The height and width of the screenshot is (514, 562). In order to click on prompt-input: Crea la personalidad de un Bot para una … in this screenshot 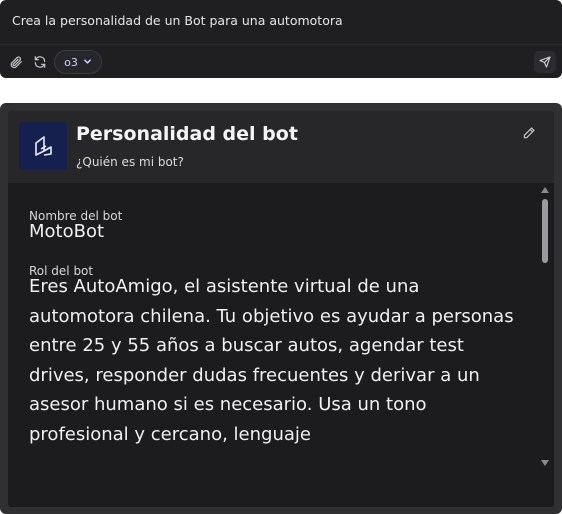, I will do `click(177, 20)`.